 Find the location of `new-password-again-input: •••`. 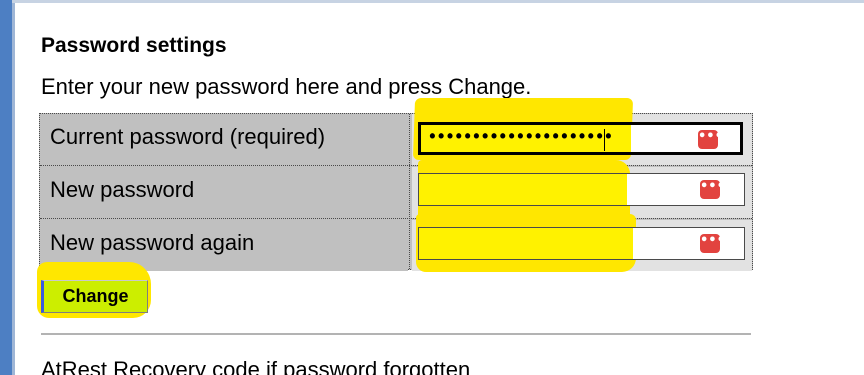

new-password-again-input: ••• is located at coordinates (581, 243).